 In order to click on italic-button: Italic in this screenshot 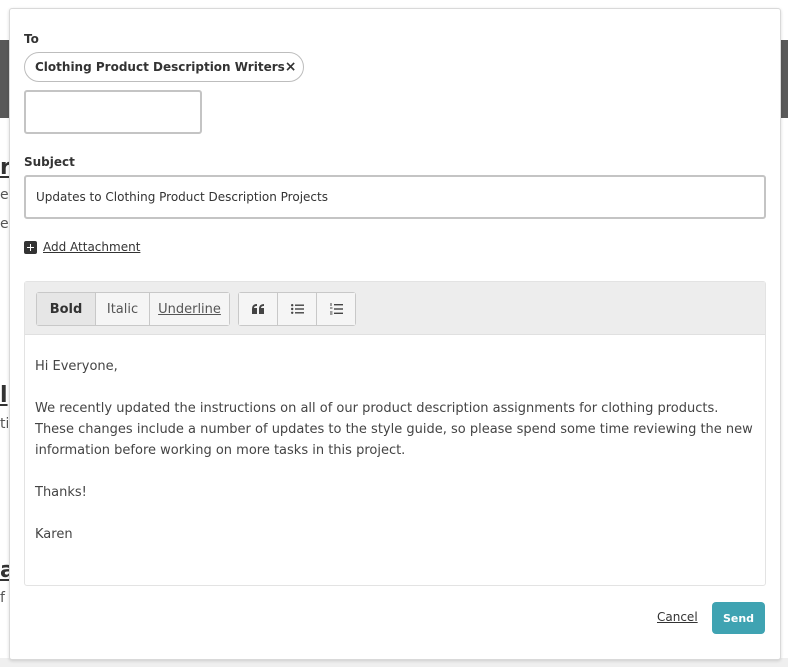, I will do `click(123, 309)`.